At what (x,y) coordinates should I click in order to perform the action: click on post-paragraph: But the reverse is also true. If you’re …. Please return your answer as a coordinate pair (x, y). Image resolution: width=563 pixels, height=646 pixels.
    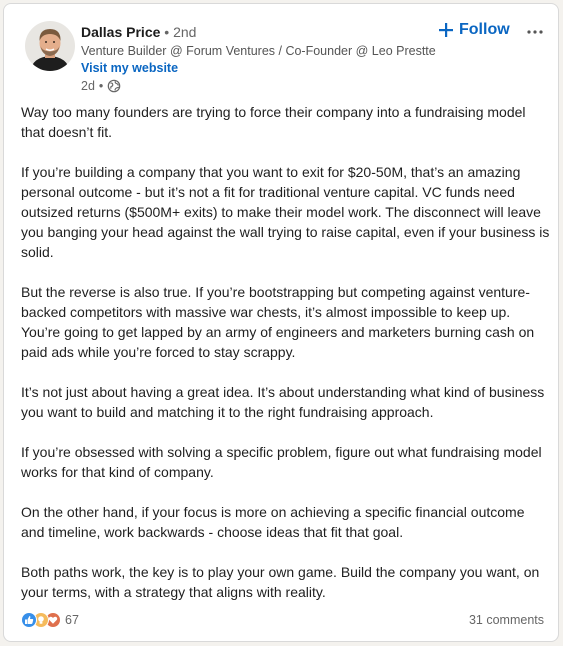
    Looking at the image, I should click on (278, 322).